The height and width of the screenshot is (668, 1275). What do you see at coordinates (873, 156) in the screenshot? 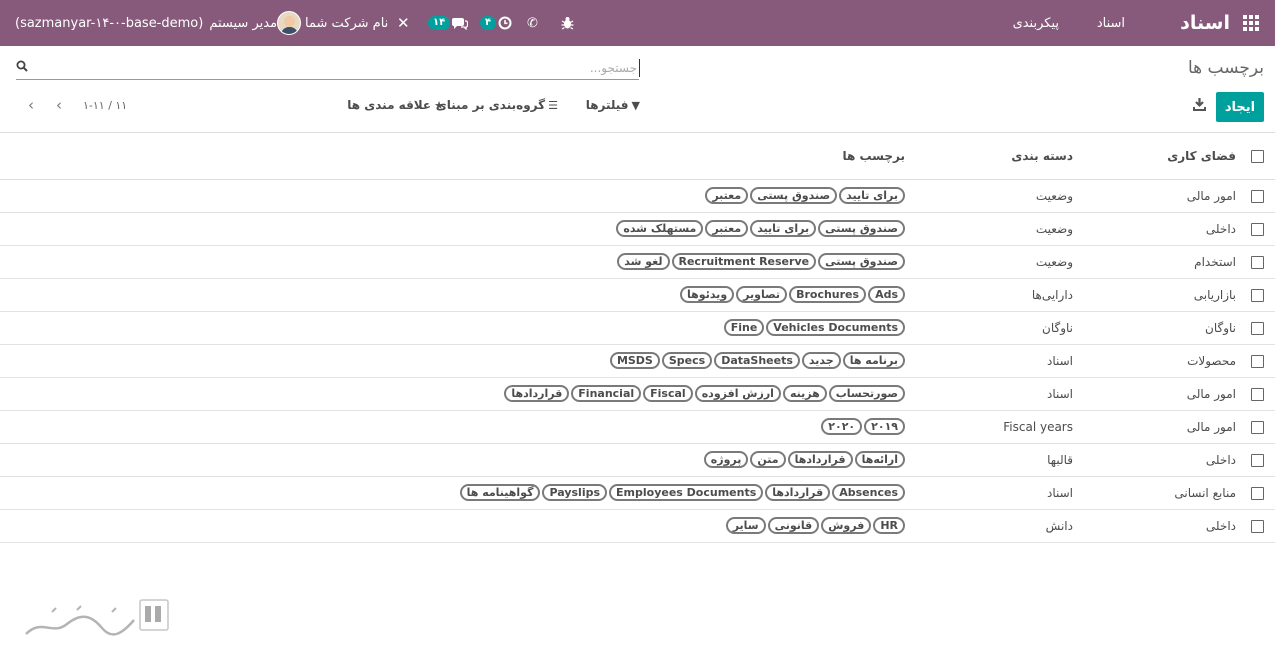
I see `column-header-tags: برچسب ها` at bounding box center [873, 156].